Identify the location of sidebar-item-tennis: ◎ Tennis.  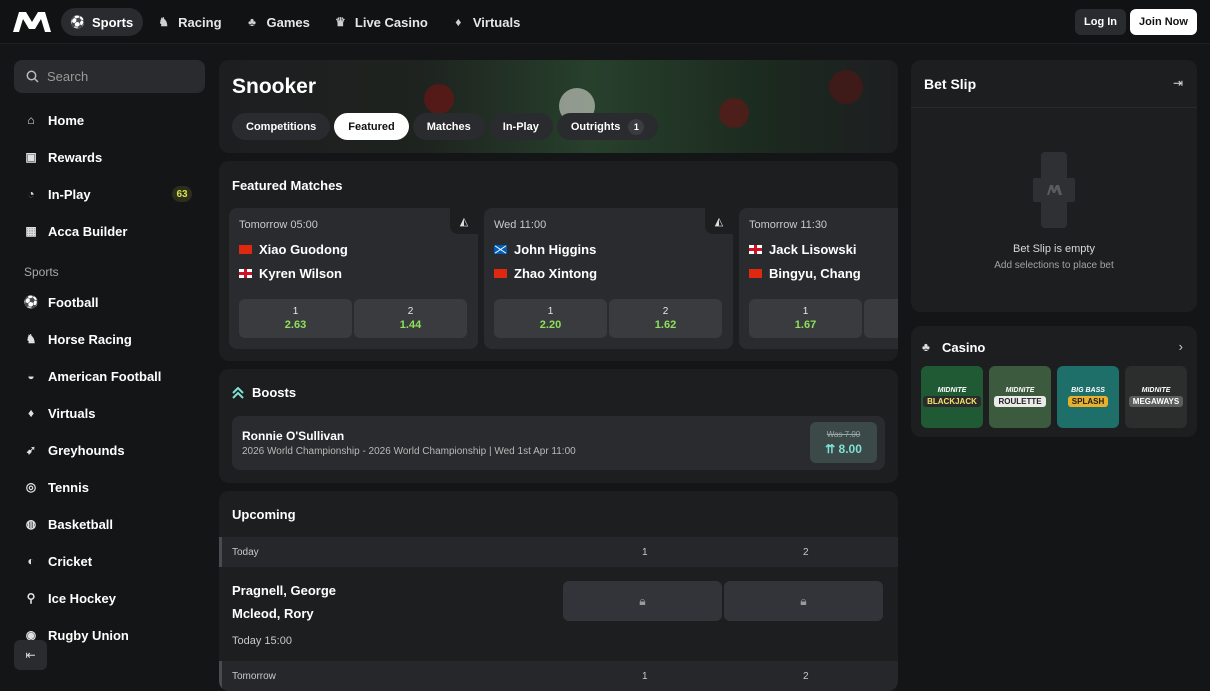
(109, 487).